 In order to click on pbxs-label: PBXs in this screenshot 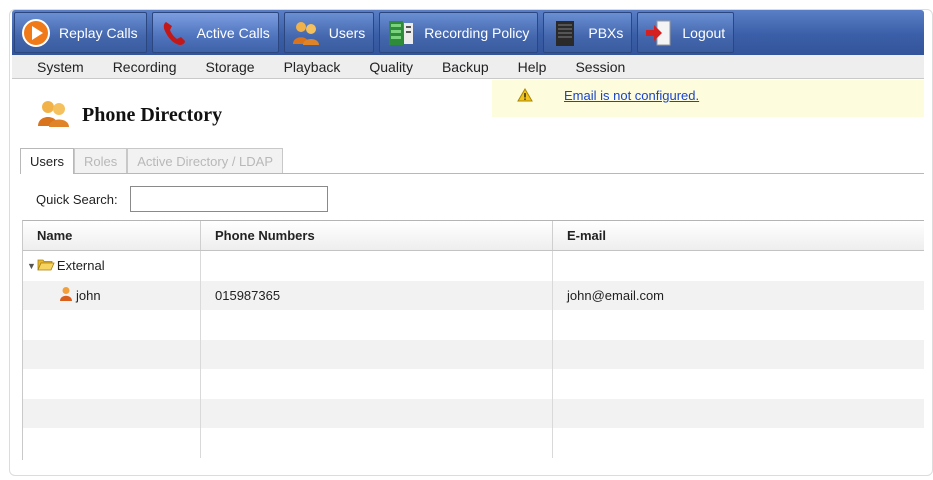, I will do `click(606, 32)`.